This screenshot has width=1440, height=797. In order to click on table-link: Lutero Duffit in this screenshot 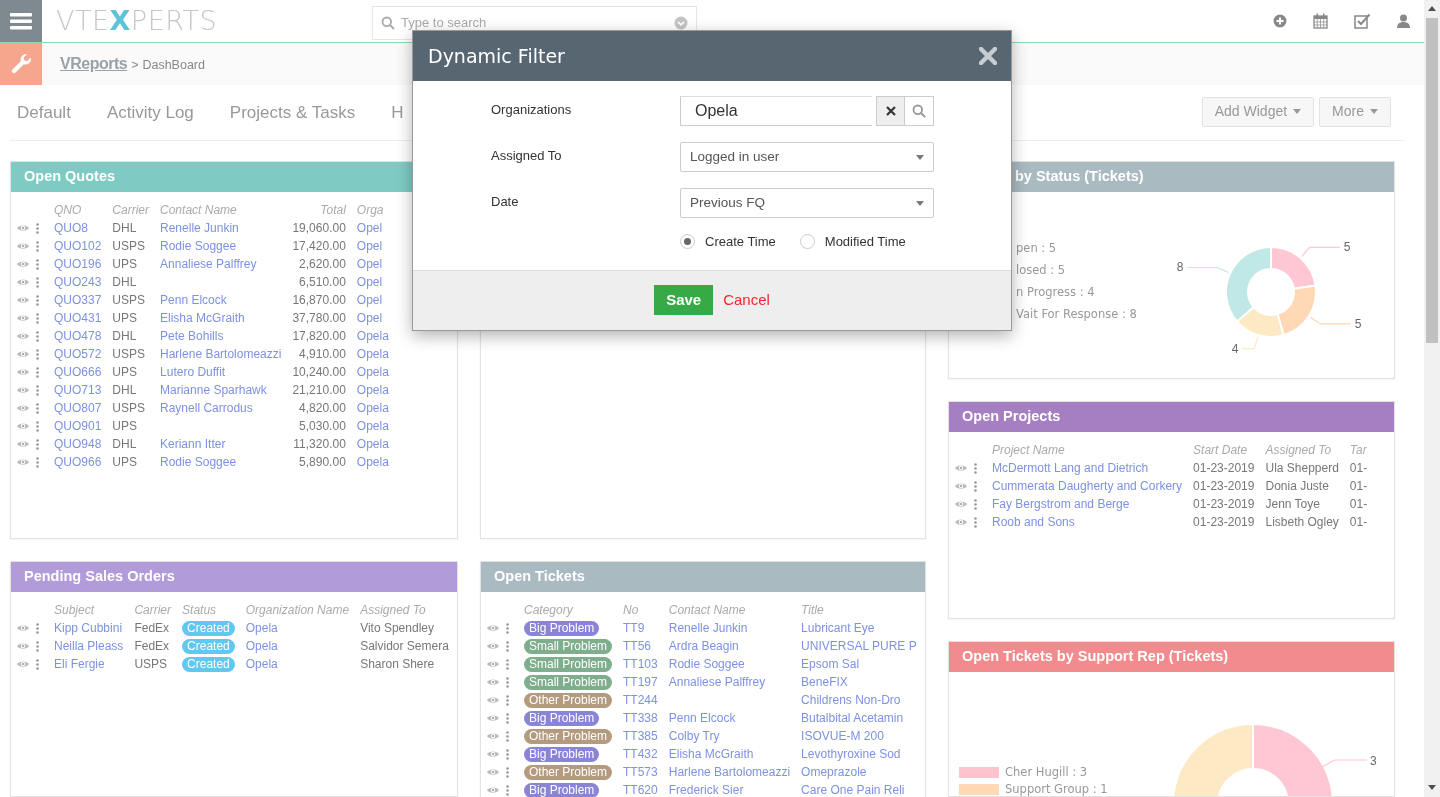, I will do `click(193, 372)`.